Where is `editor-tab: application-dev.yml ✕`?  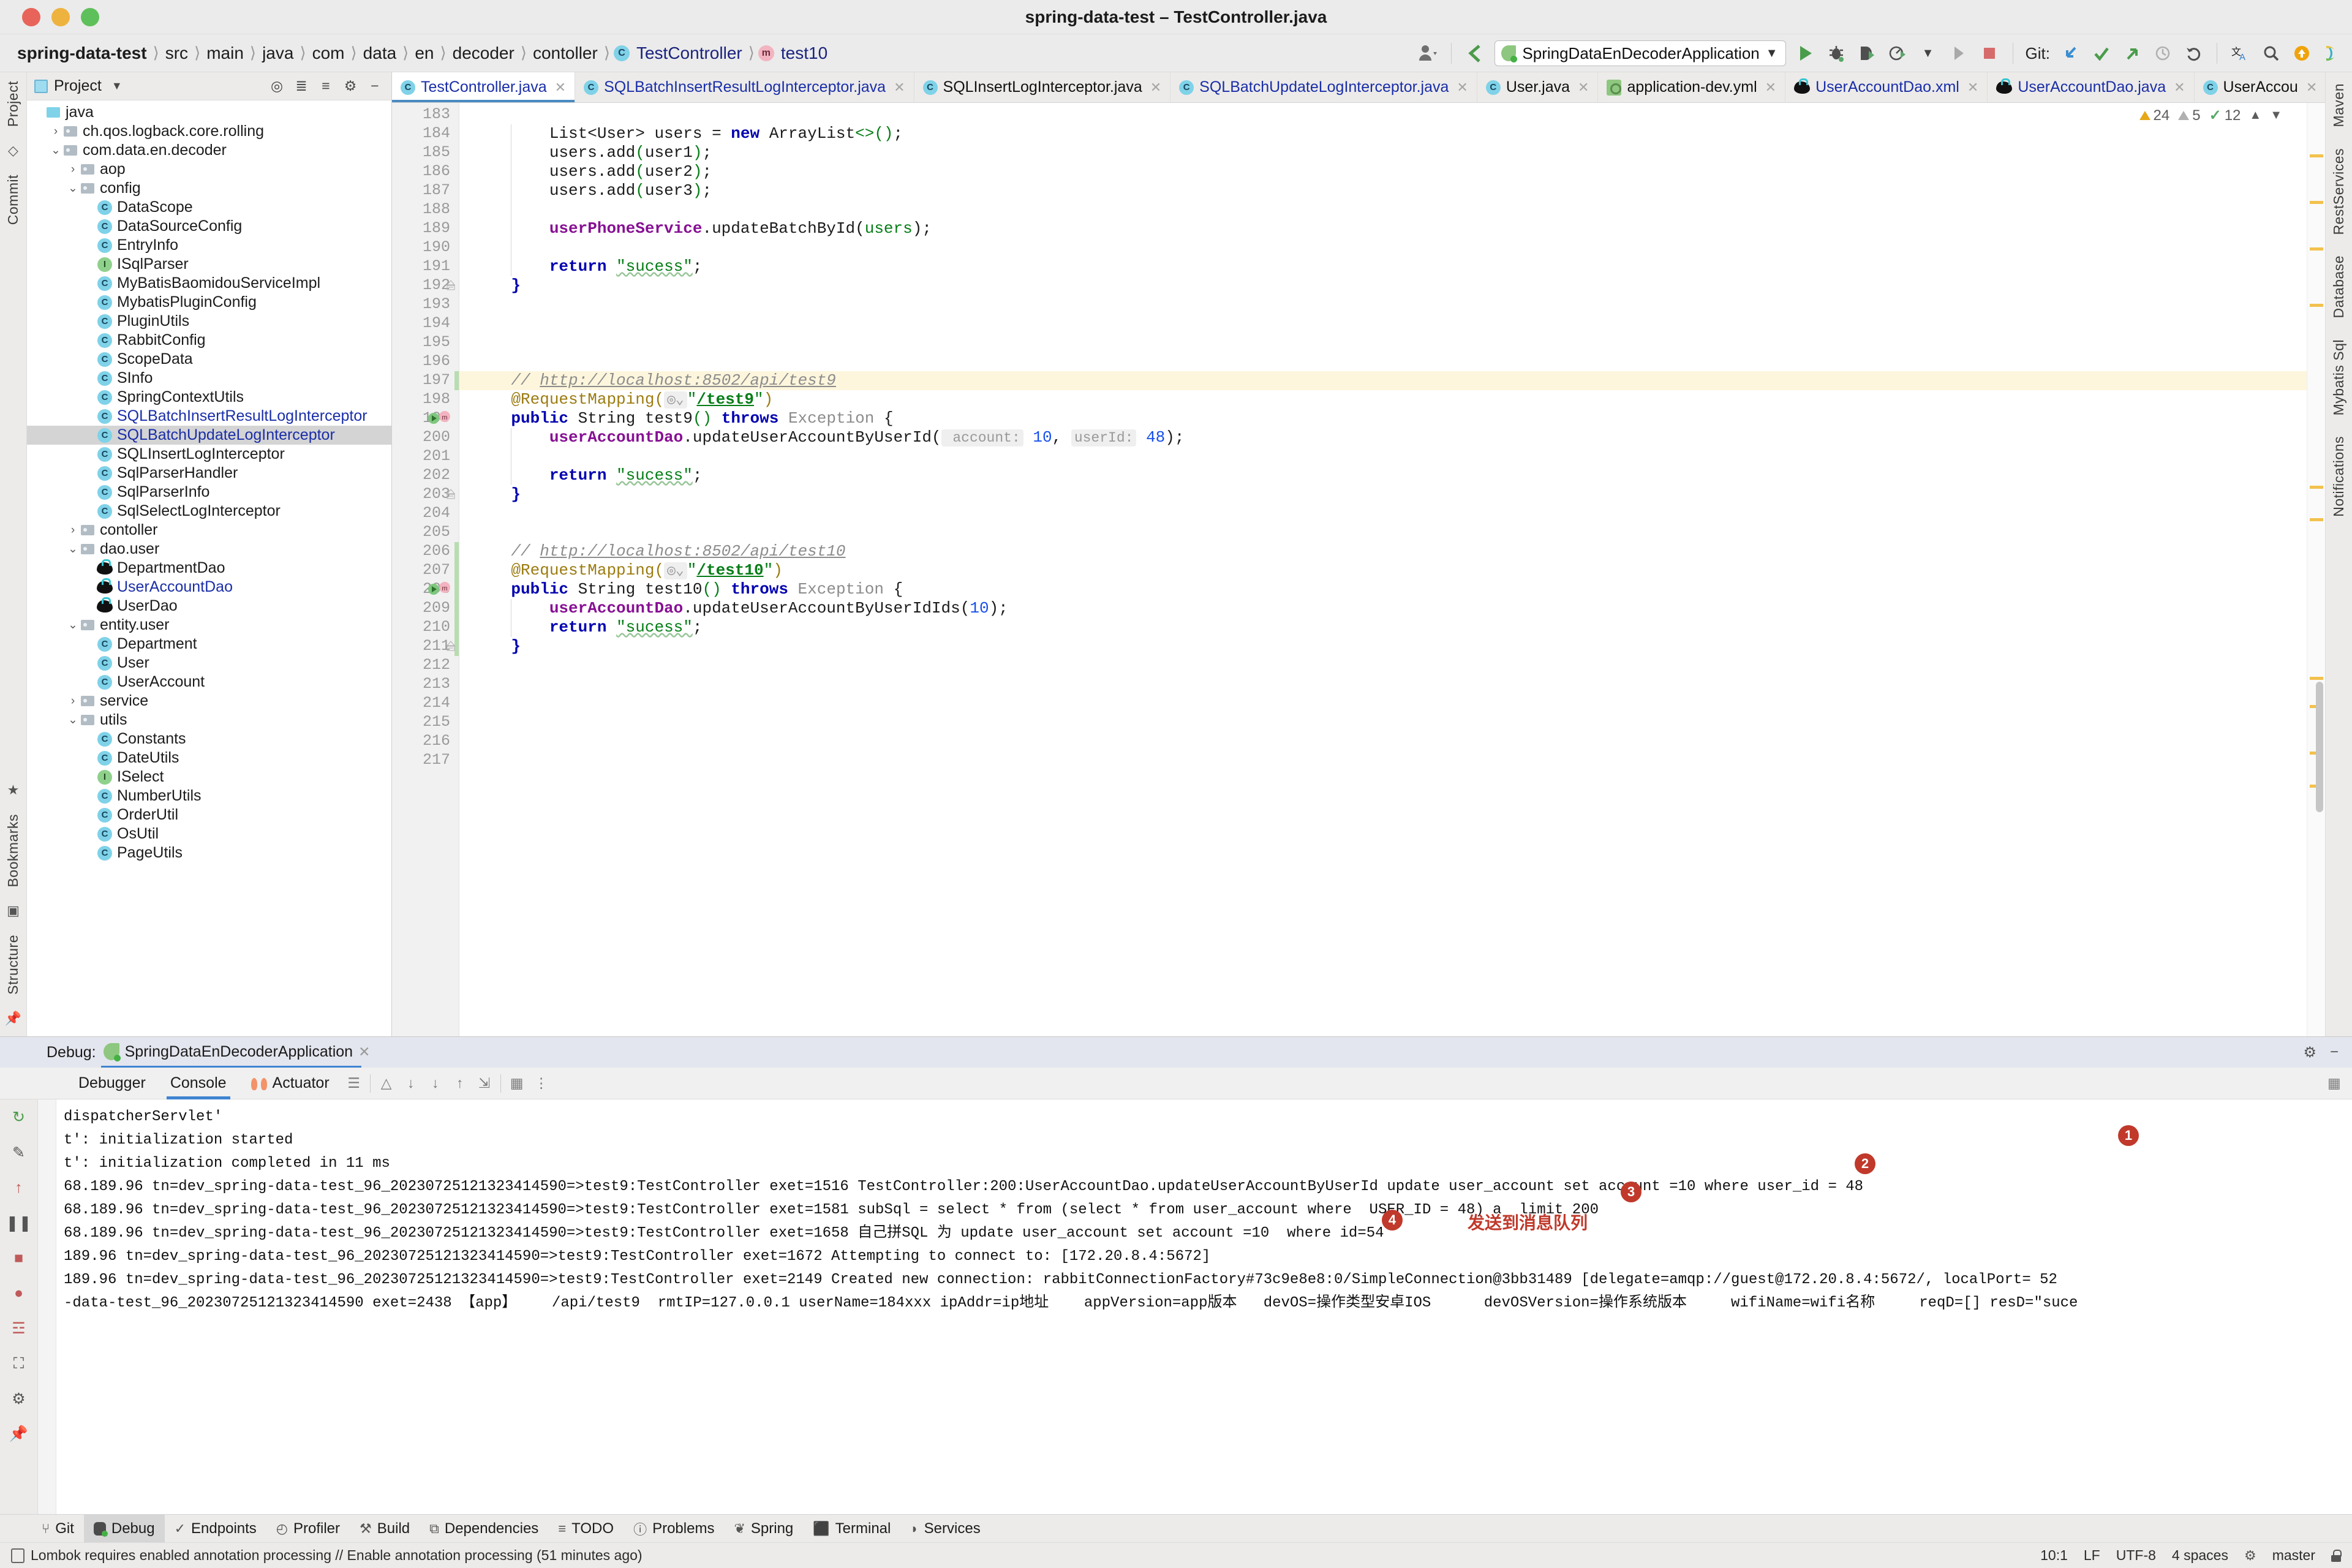 editor-tab: application-dev.yml ✕ is located at coordinates (1692, 87).